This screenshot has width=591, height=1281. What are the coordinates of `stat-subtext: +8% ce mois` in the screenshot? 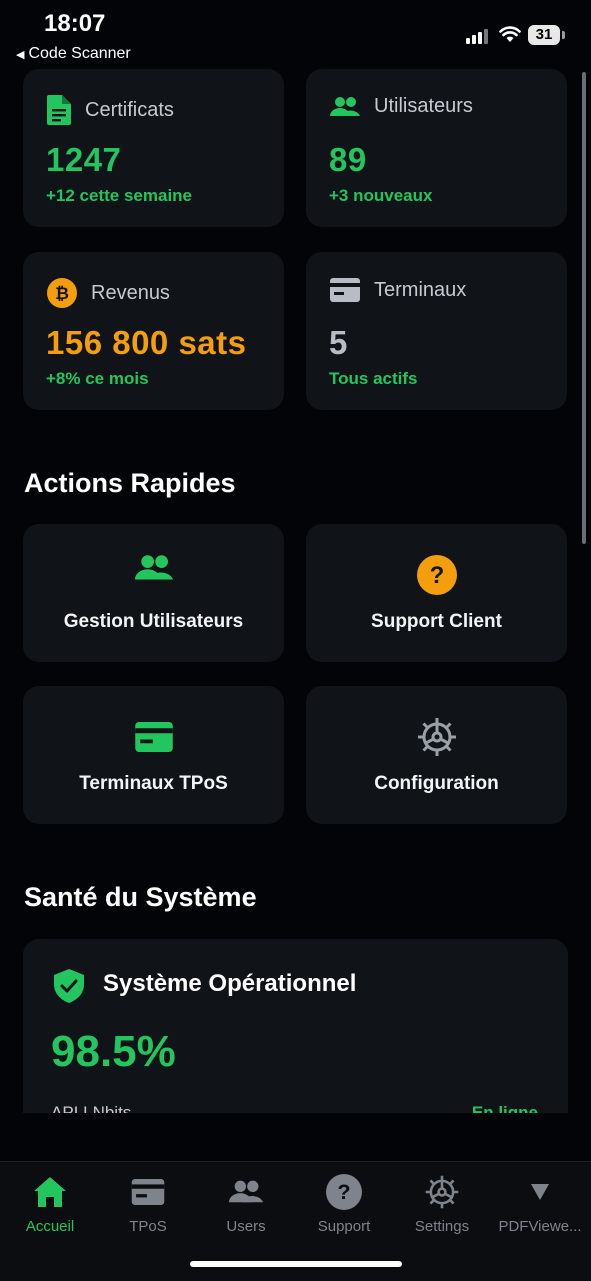 It's located at (97, 378).